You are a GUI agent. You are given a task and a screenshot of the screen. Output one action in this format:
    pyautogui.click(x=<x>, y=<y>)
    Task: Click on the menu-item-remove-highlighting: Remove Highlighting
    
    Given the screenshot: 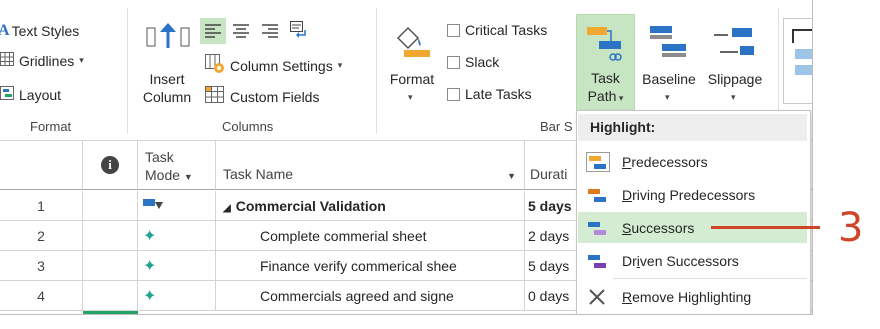 What is the action you would take?
    pyautogui.click(x=692, y=296)
    